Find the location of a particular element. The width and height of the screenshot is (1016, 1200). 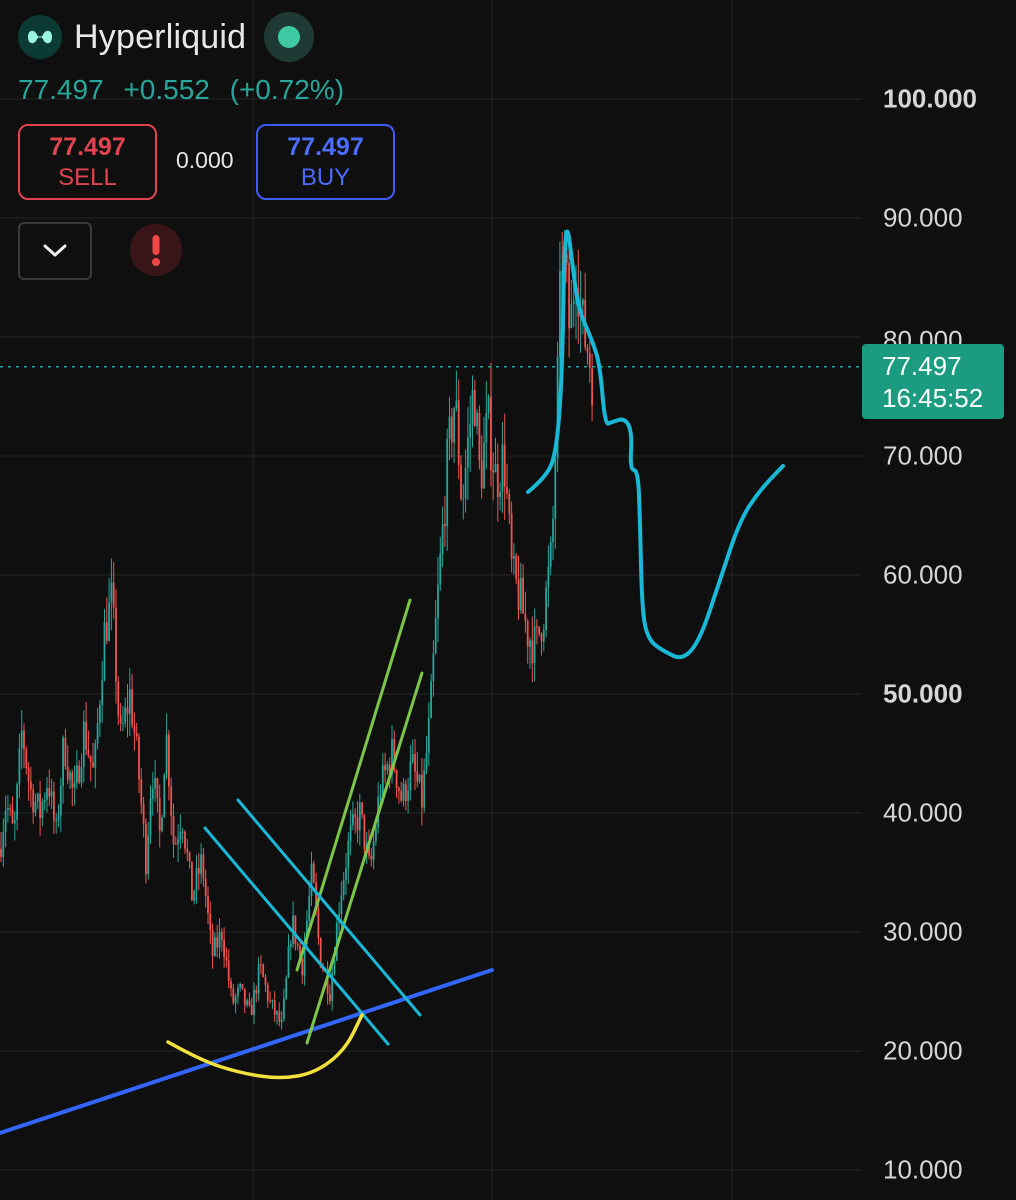

hyperliquid-logo-icon is located at coordinates (40, 37).